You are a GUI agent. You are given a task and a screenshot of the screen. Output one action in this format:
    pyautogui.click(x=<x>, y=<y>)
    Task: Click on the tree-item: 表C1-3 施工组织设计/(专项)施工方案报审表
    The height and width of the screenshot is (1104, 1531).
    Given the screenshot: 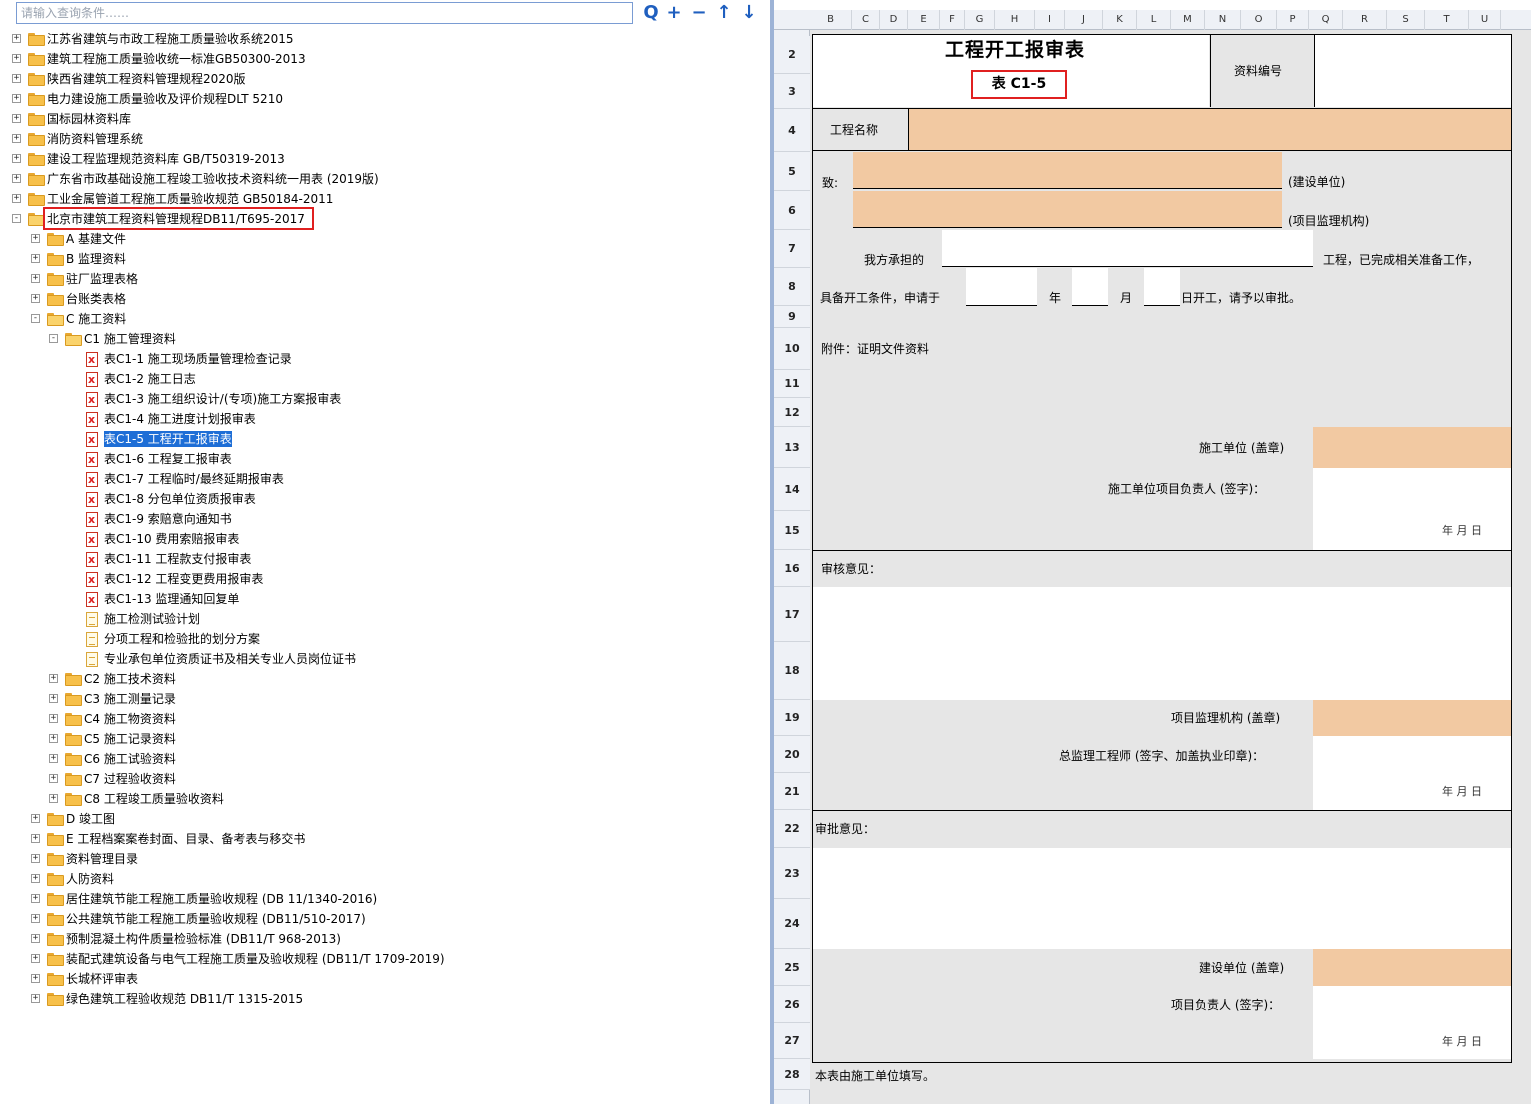 What is the action you would take?
    pyautogui.click(x=380, y=399)
    